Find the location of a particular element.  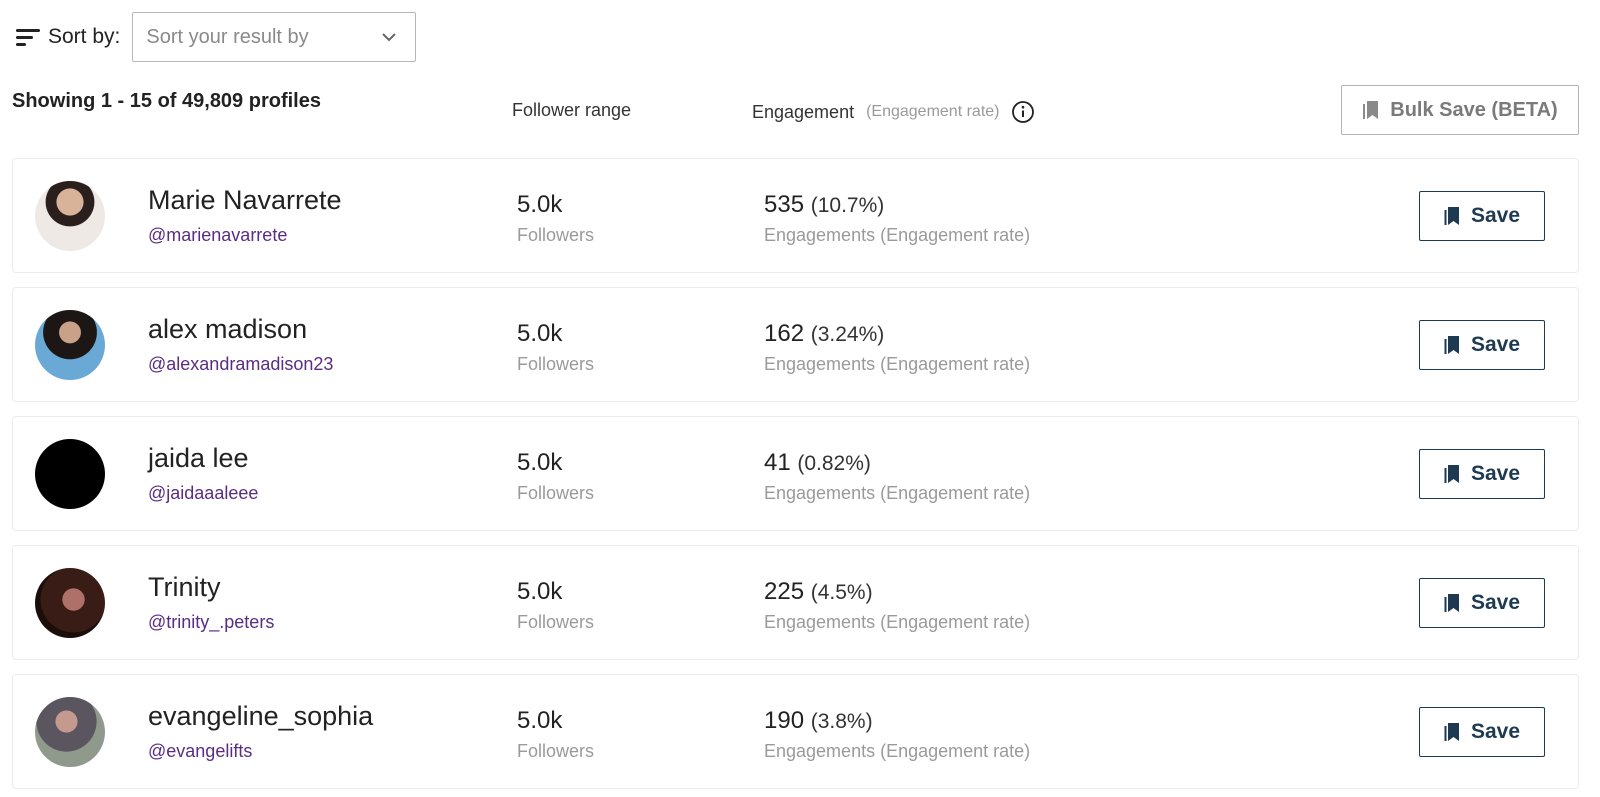

profile-handle: @evangelifts is located at coordinates (200, 751).